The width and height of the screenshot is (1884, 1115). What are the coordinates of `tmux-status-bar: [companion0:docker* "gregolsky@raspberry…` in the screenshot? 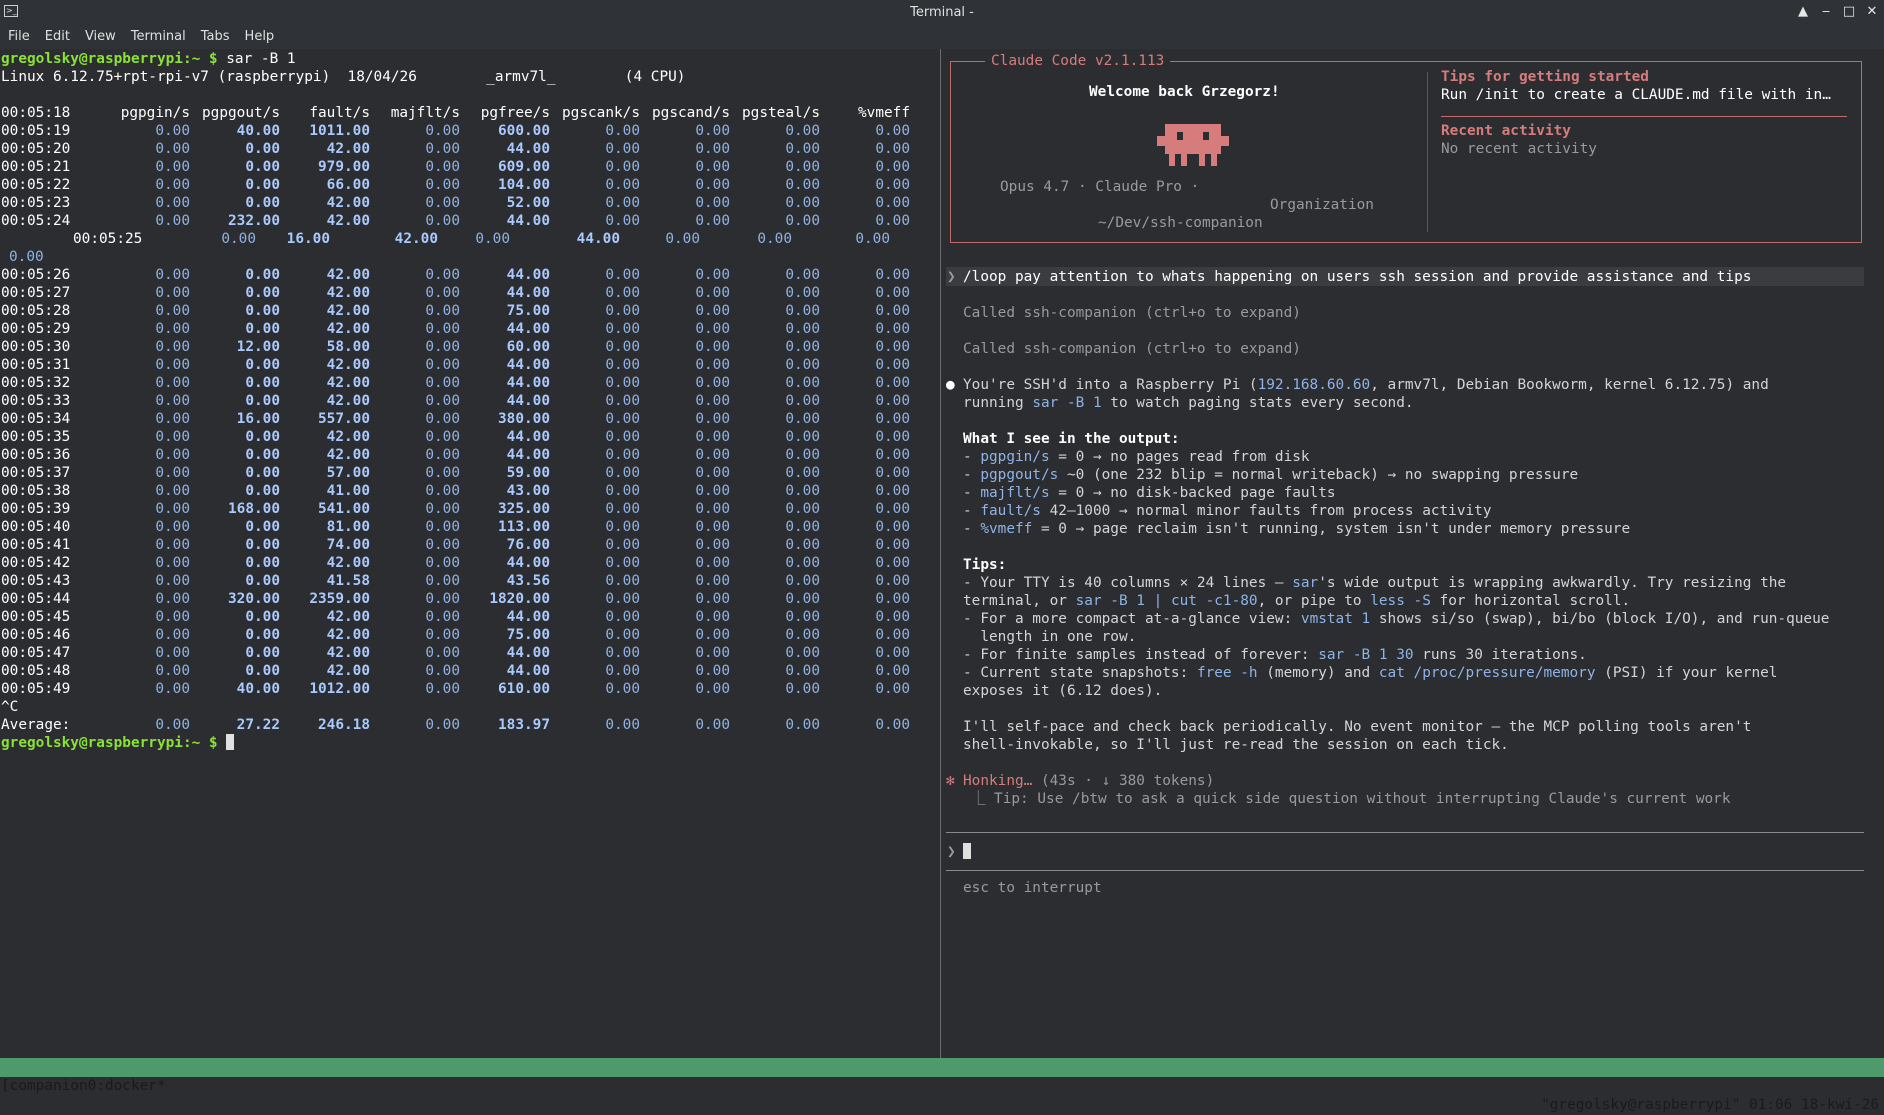 It's located at (942, 1085).